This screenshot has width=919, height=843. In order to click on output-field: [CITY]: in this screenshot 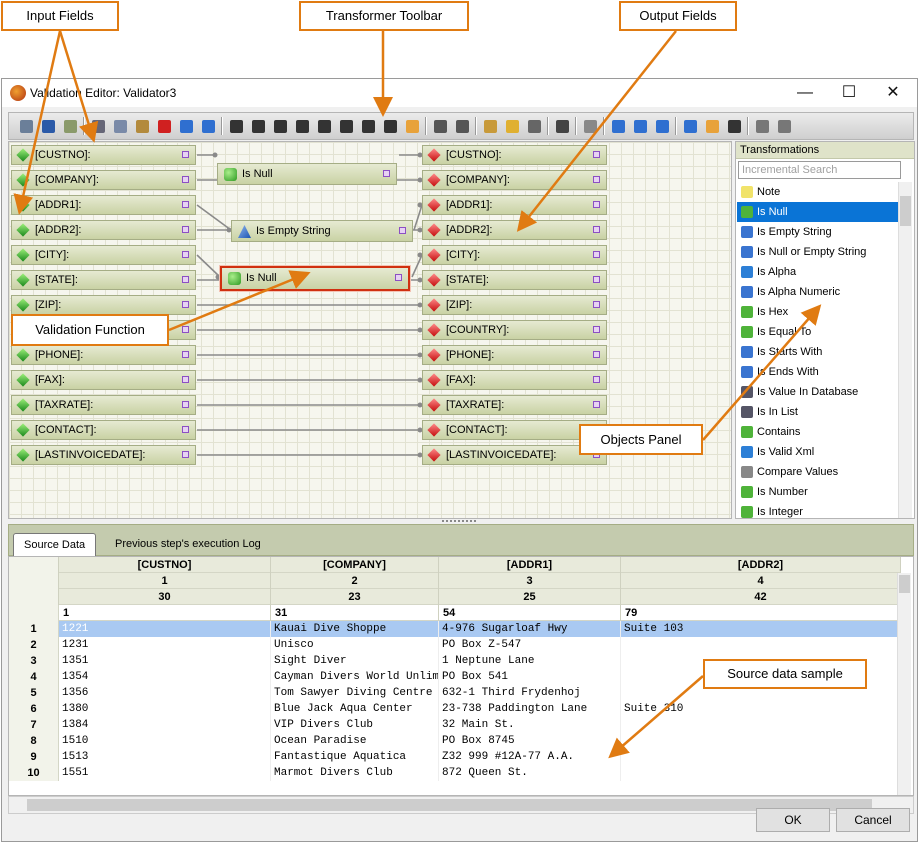, I will do `click(514, 255)`.